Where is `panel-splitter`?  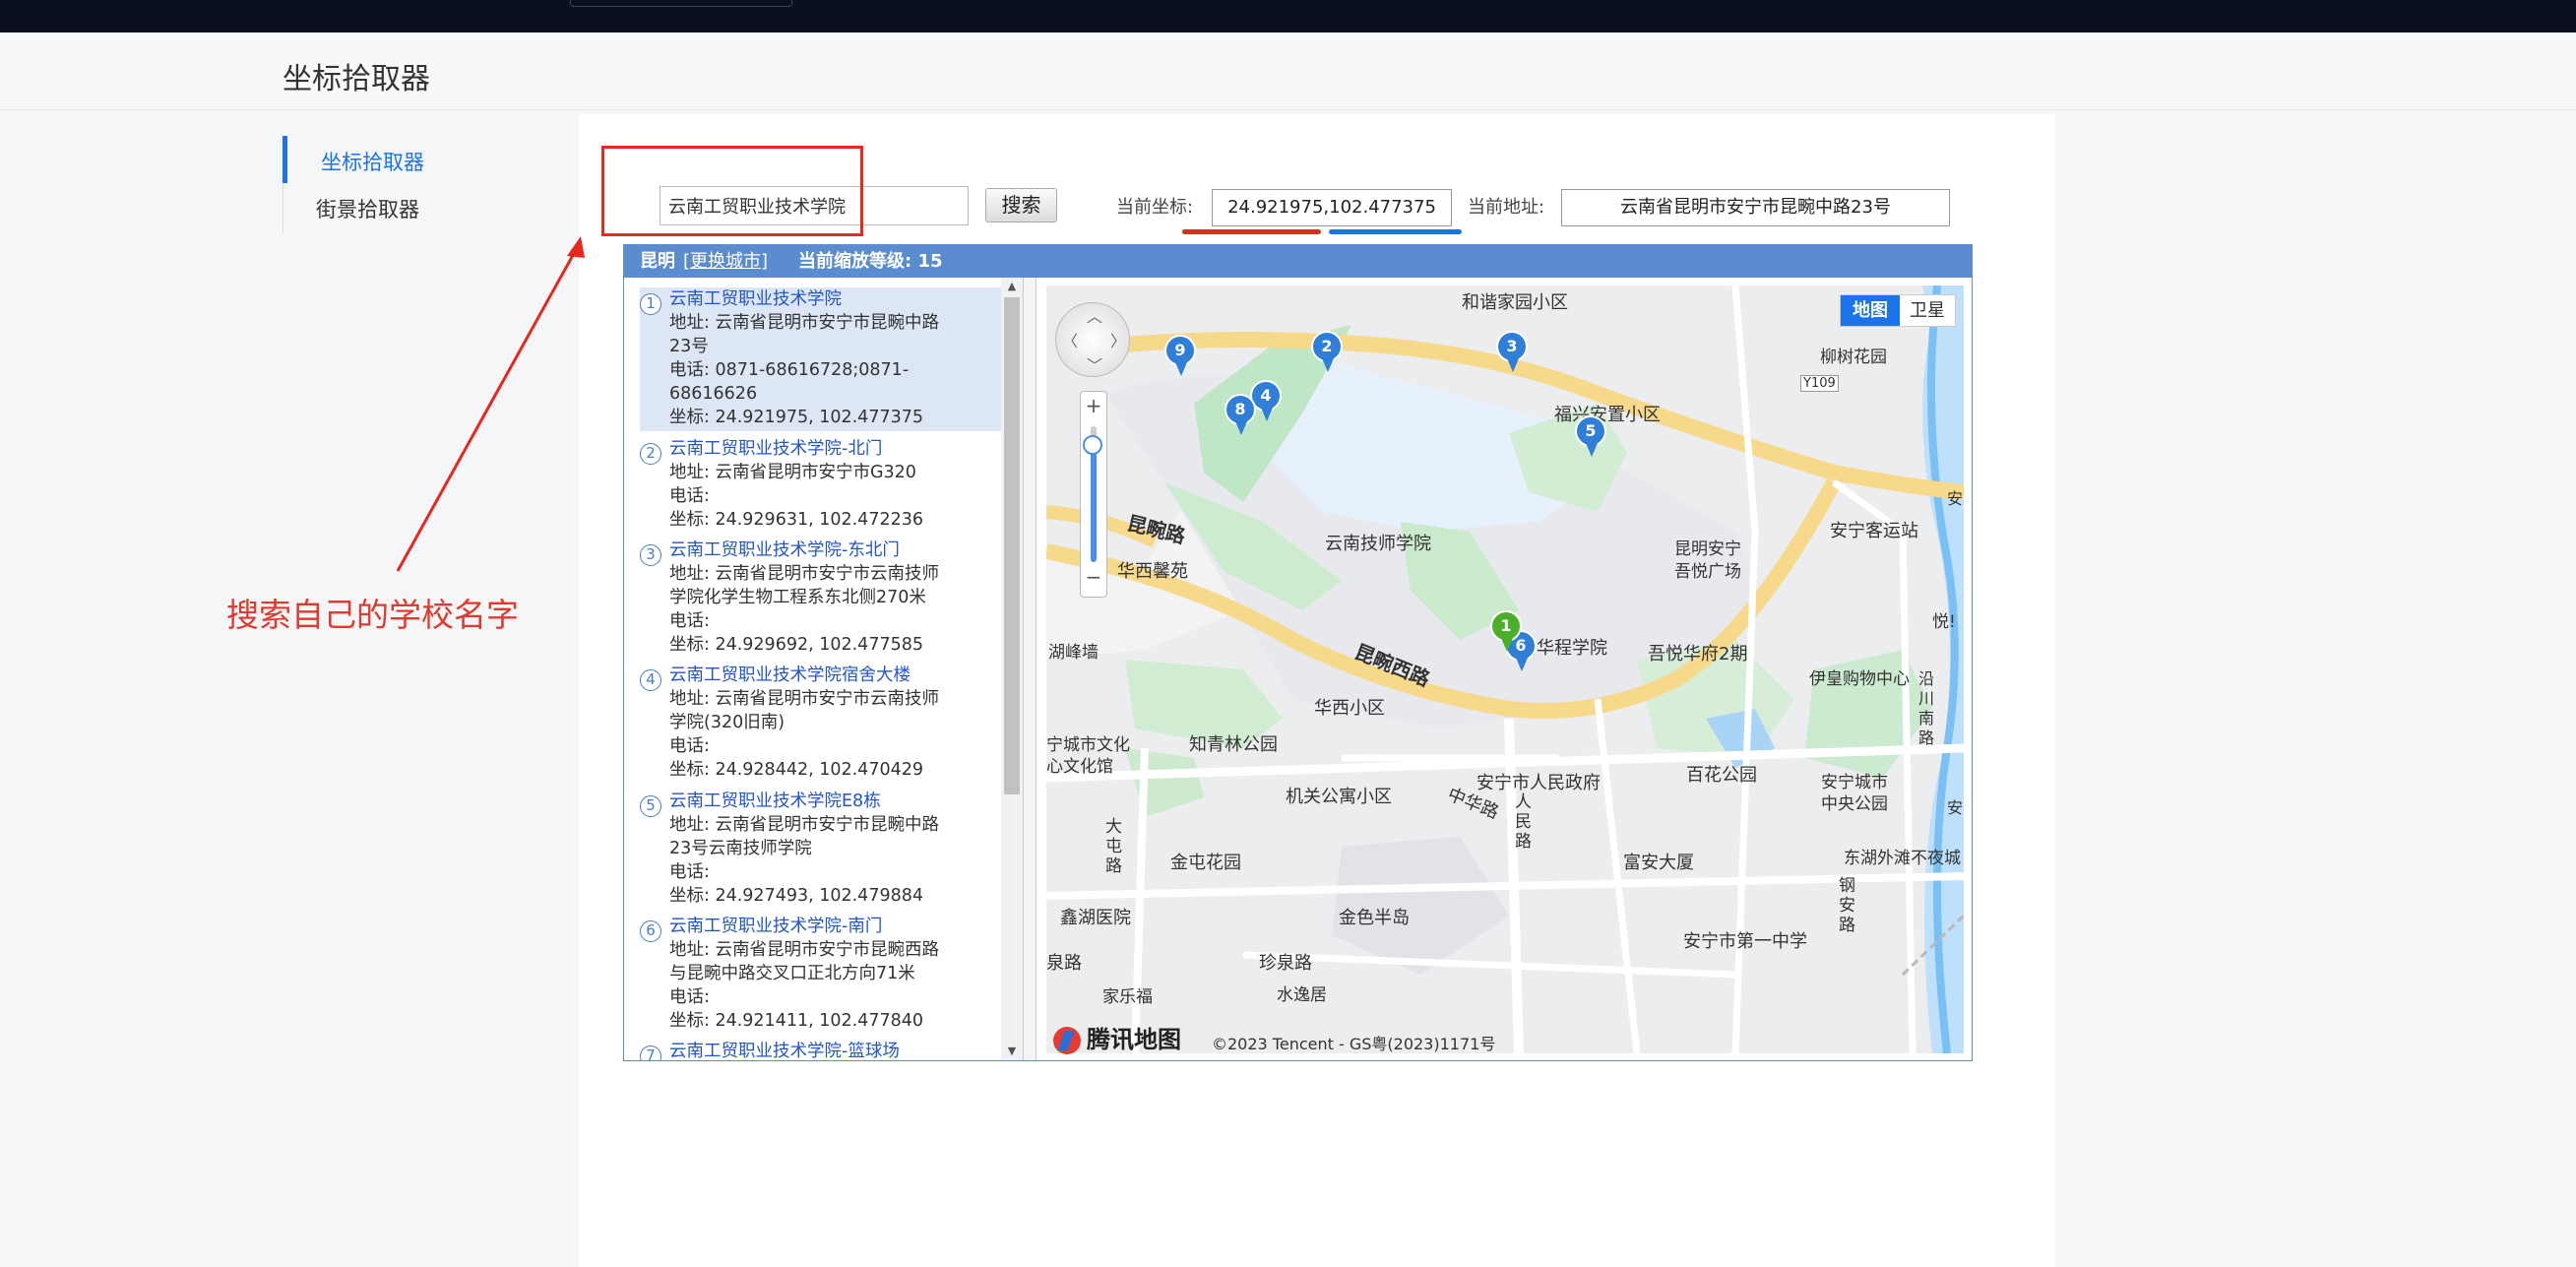
panel-splitter is located at coordinates (1030, 669).